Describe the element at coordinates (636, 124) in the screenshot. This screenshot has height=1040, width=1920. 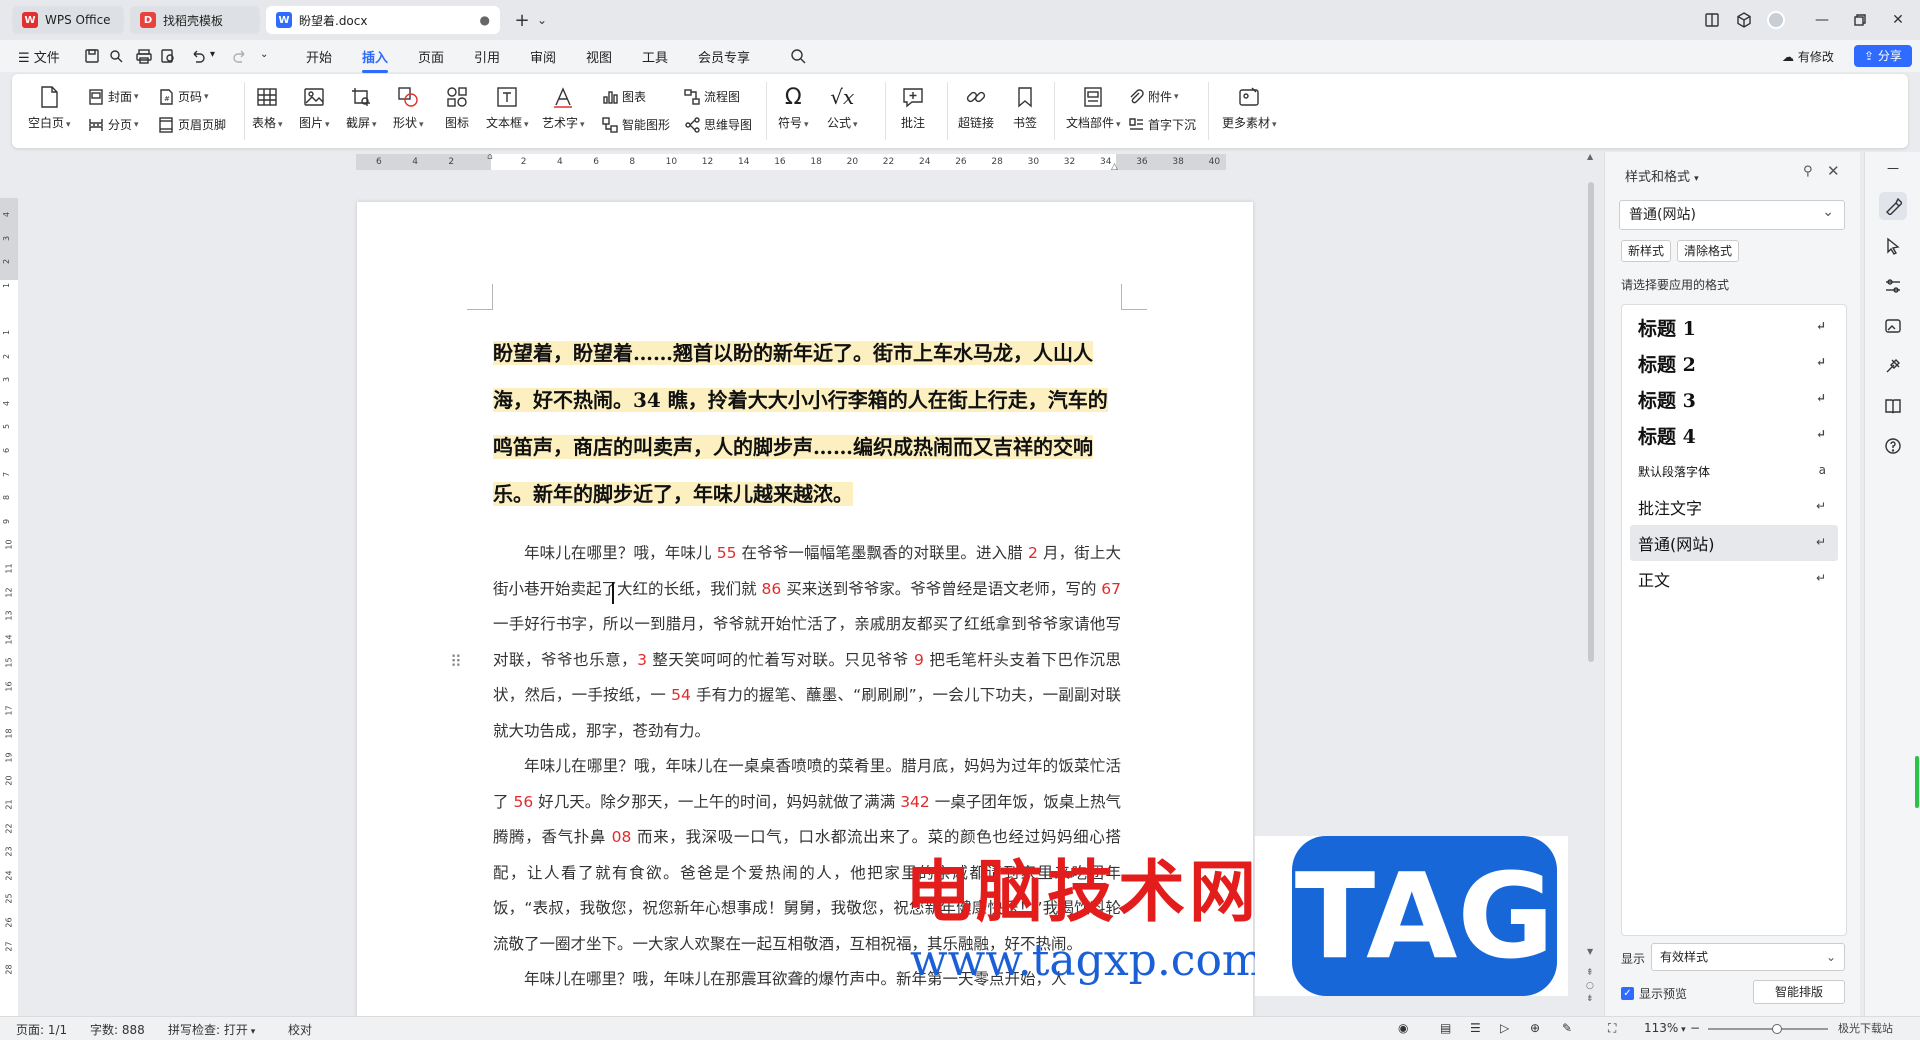
I see `smart-graphic-button: 智能图形` at that location.